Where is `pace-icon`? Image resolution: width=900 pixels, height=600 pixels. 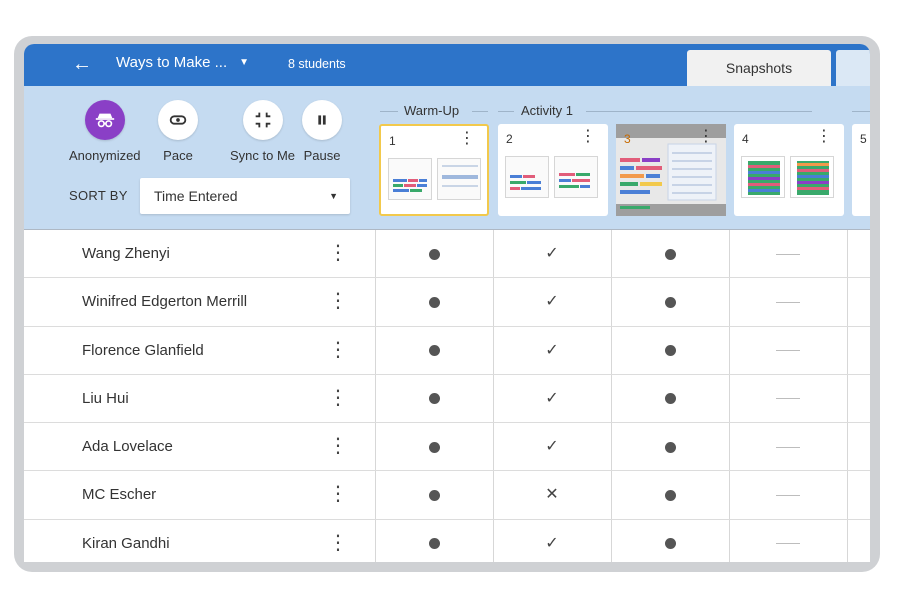 pace-icon is located at coordinates (178, 120).